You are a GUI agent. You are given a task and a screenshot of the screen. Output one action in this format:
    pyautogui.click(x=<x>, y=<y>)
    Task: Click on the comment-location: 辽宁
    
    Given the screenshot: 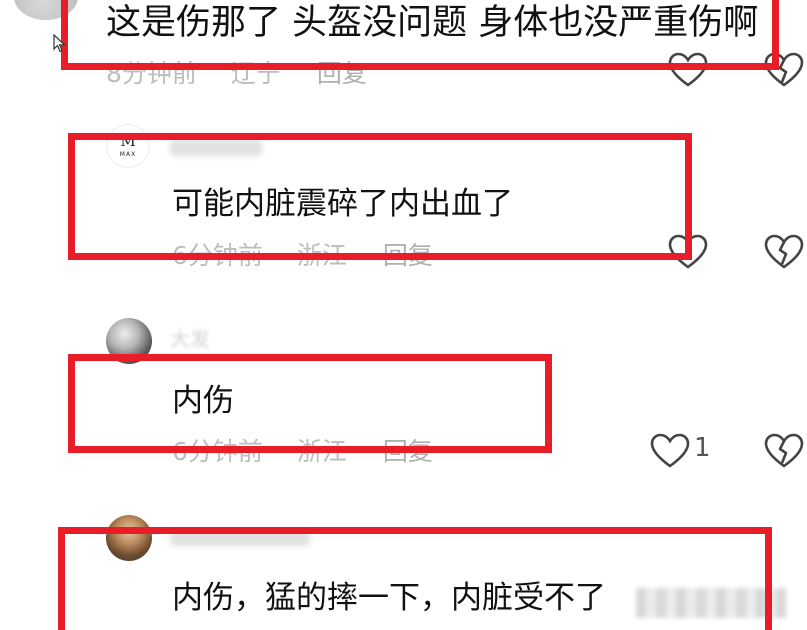 What is the action you would take?
    pyautogui.click(x=255, y=73)
    